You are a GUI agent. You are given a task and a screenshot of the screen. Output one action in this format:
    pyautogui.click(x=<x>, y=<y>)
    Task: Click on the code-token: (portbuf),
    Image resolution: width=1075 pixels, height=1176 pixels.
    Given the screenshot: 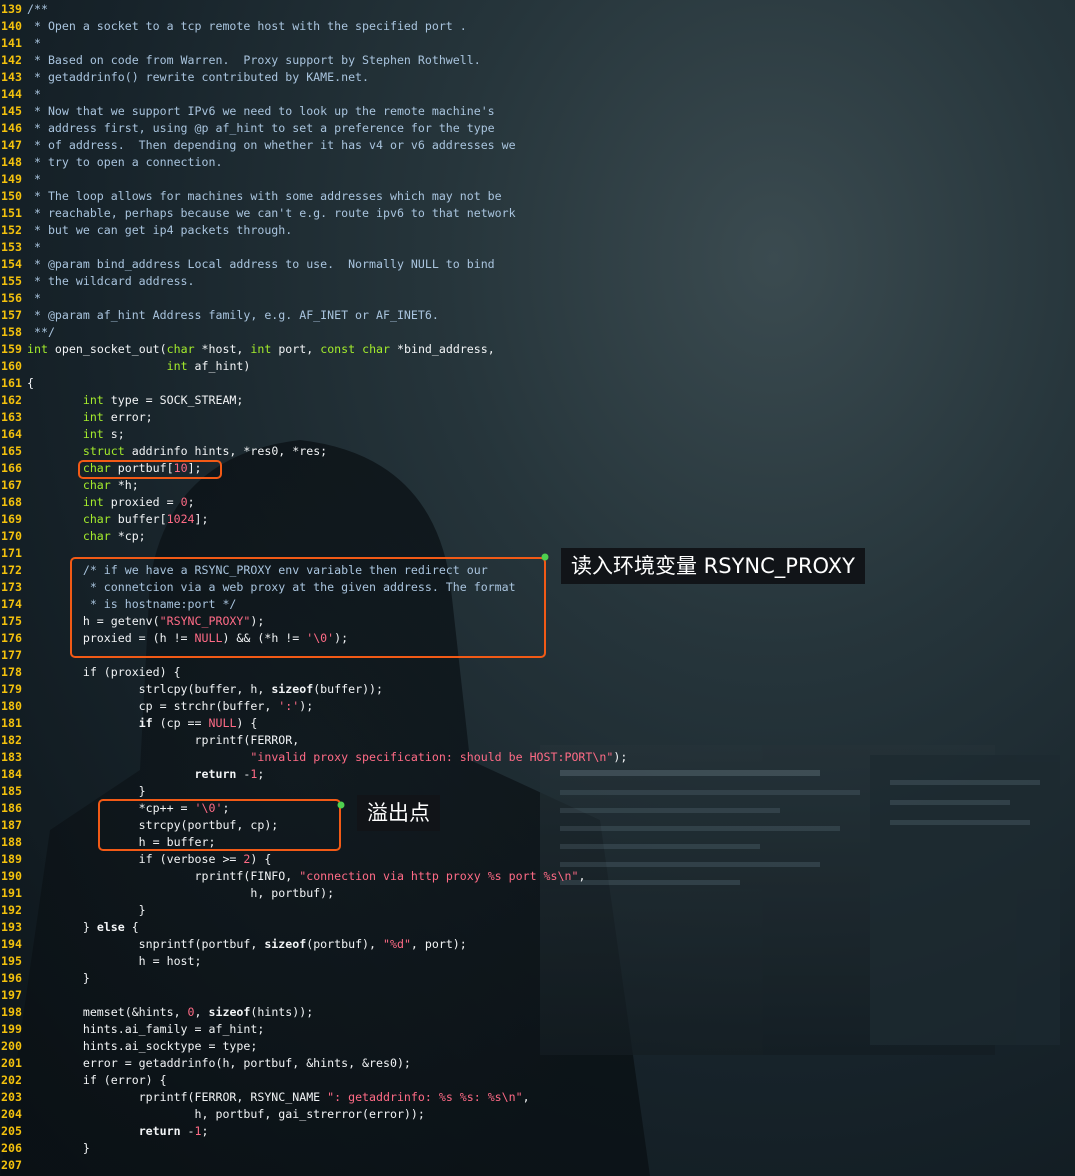 What is the action you would take?
    pyautogui.click(x=344, y=944)
    